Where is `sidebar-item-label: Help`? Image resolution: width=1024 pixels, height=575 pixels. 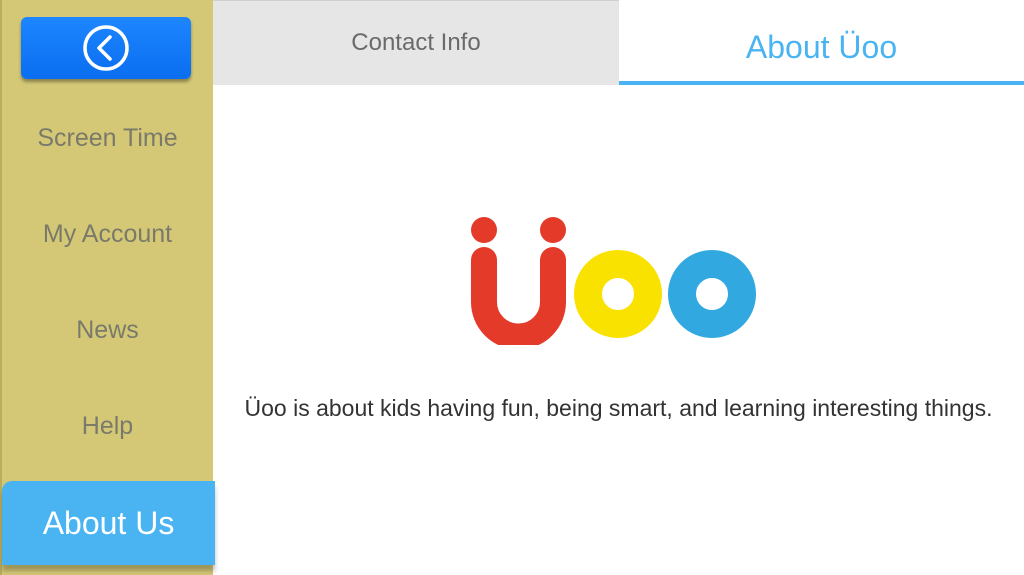
sidebar-item-label: Help is located at coordinates (107, 426).